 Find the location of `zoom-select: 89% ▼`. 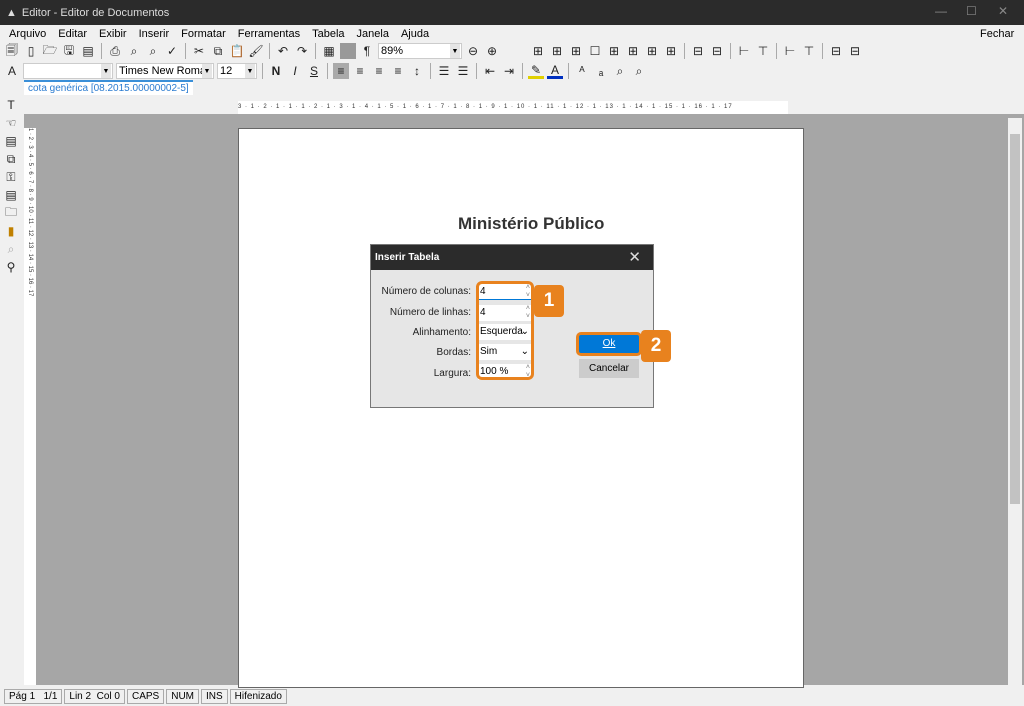

zoom-select: 89% ▼ is located at coordinates (420, 51).